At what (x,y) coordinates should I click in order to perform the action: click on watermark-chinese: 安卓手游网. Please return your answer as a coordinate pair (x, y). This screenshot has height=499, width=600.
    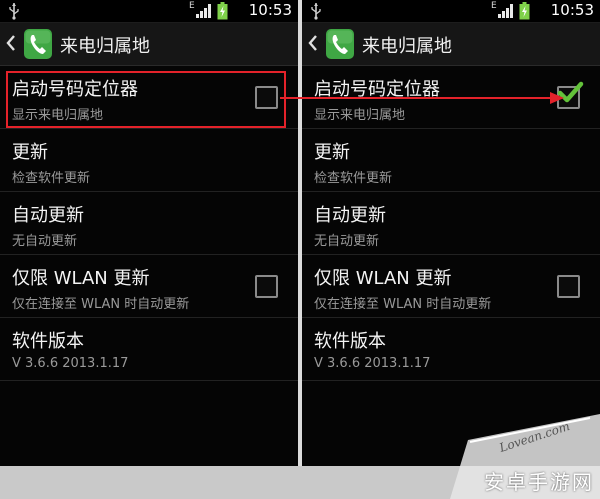
    Looking at the image, I should click on (539, 482).